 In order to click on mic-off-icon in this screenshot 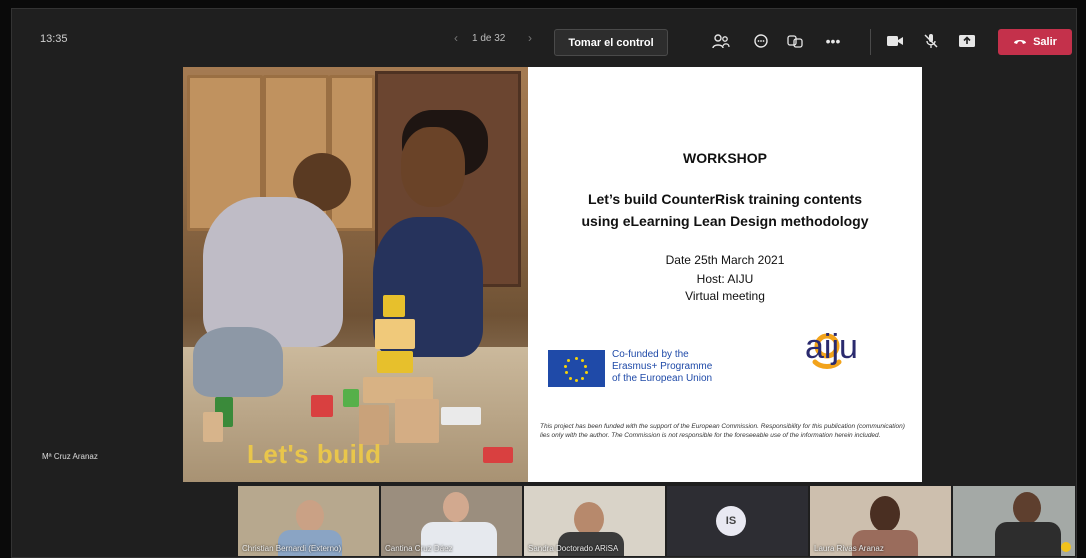, I will do `click(931, 41)`.